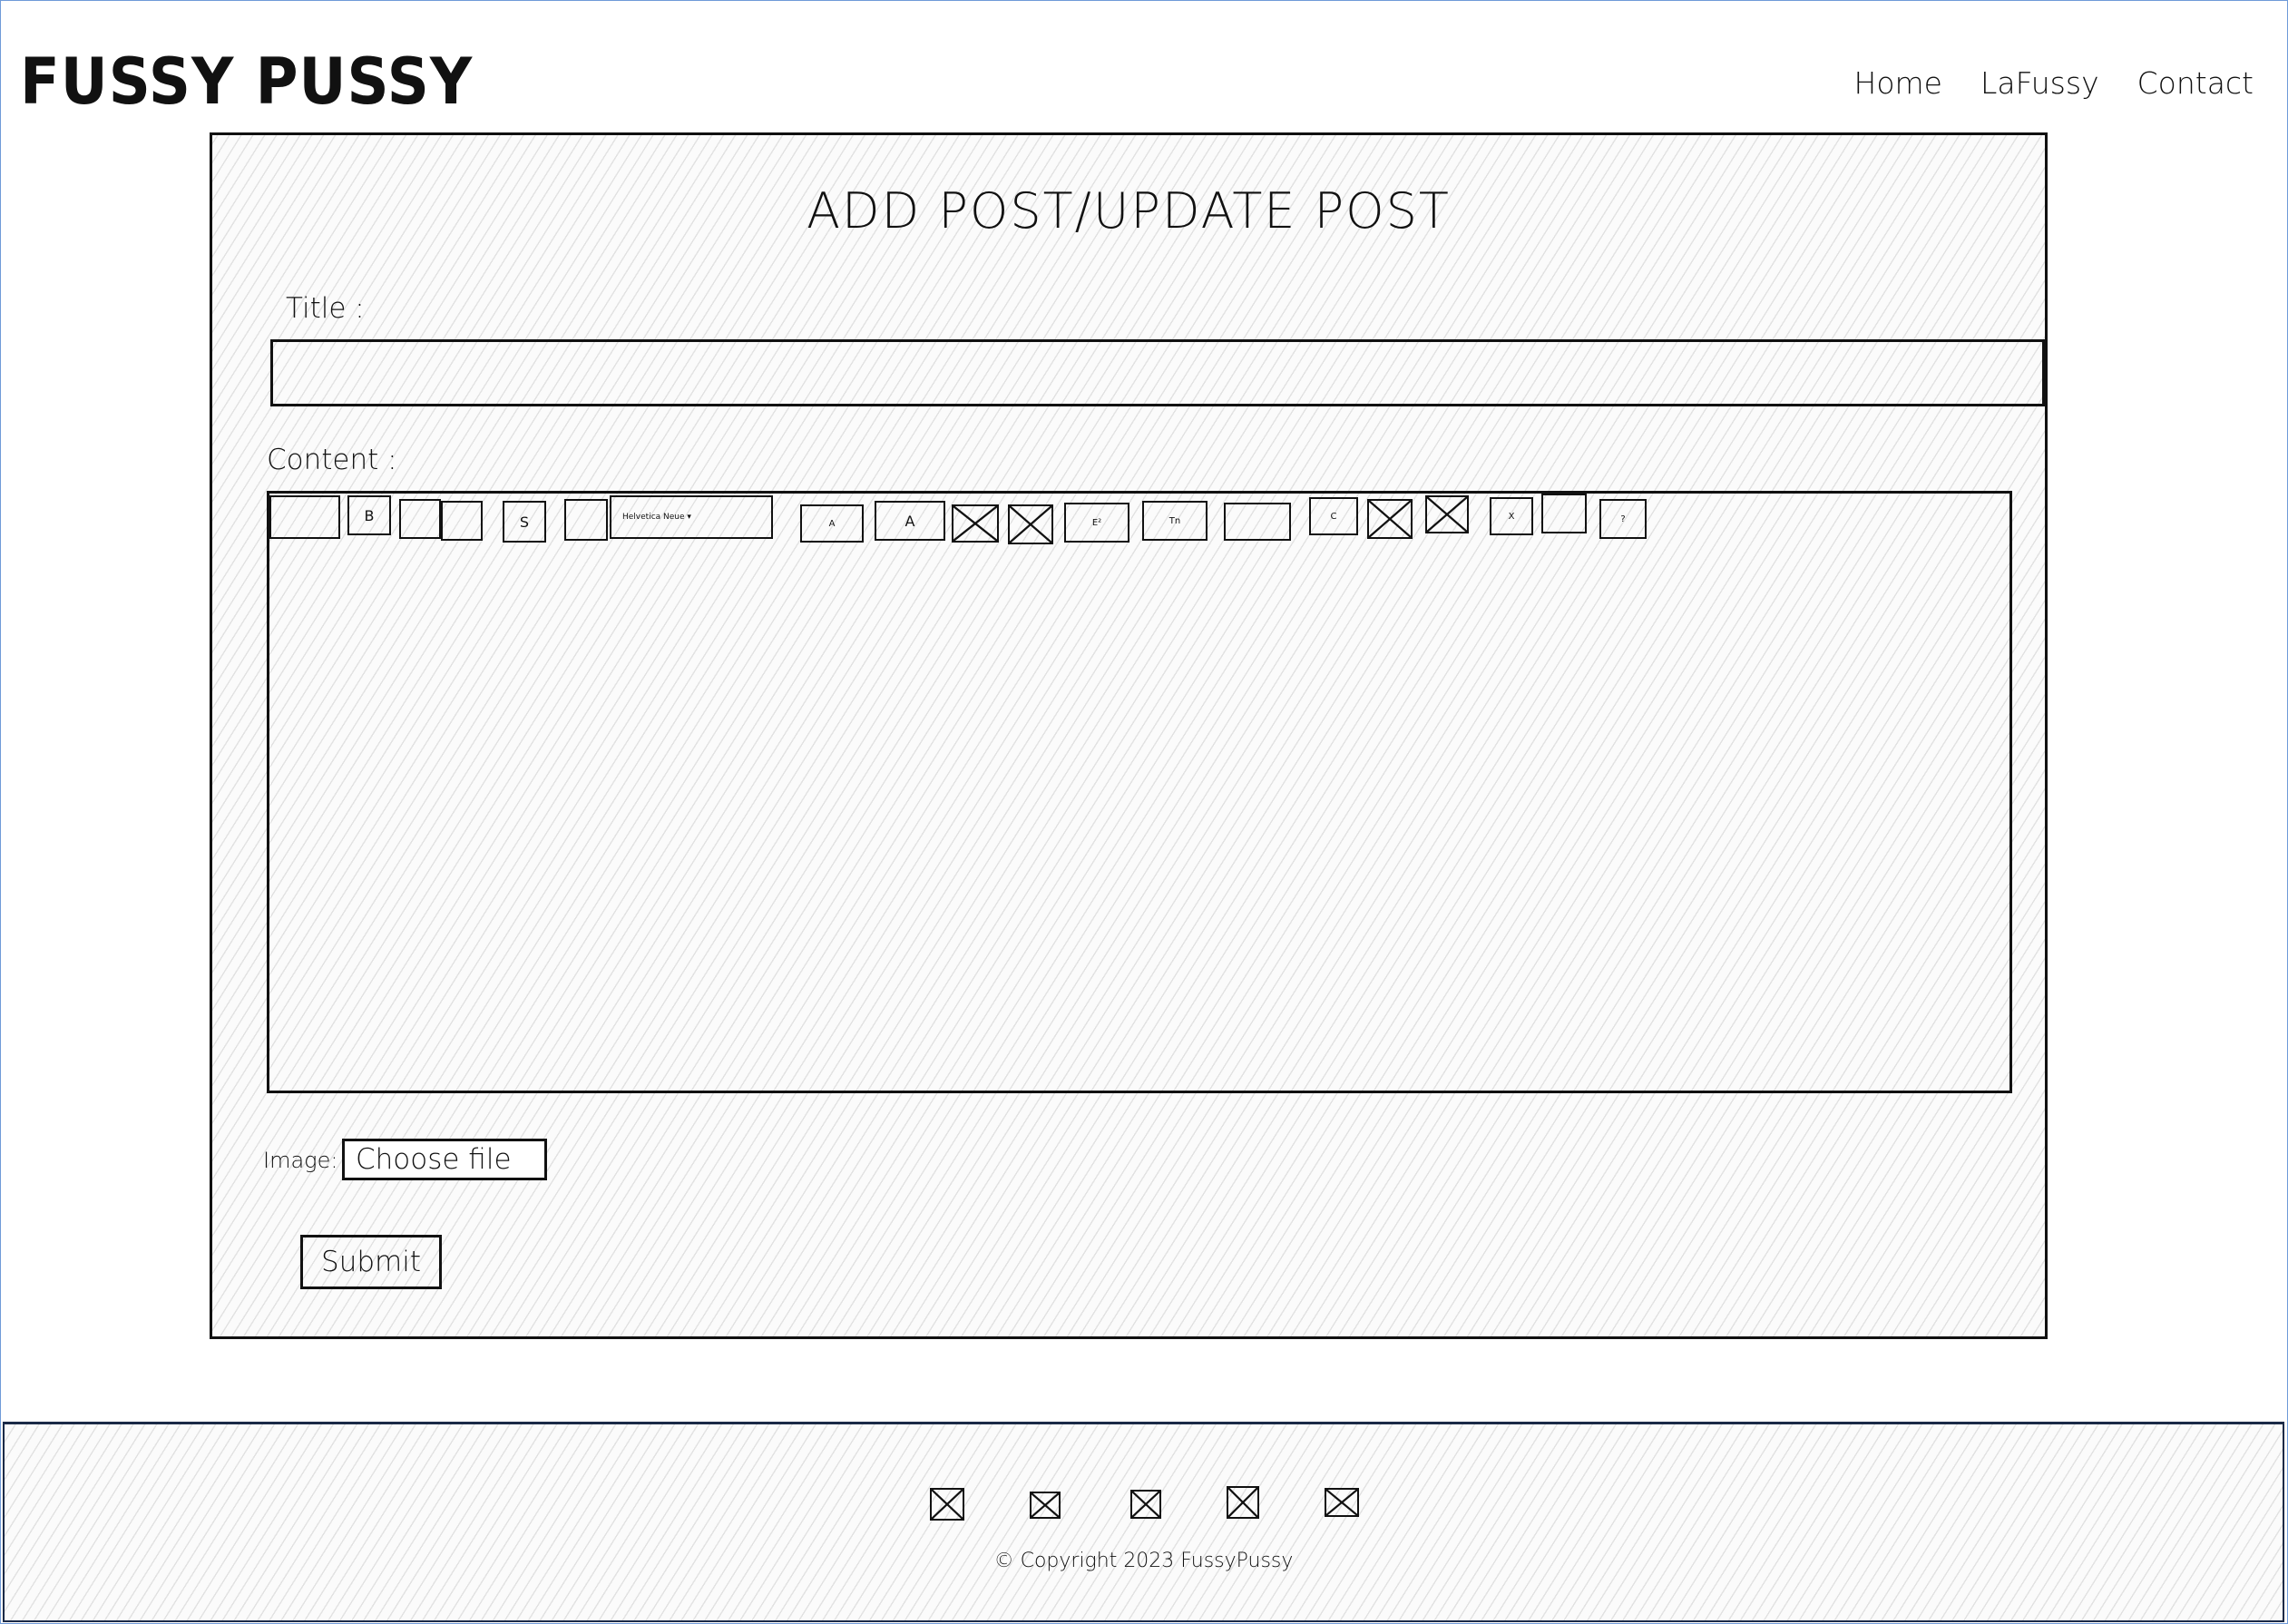 This screenshot has height=1624, width=2288. Describe the element at coordinates (1333, 516) in the screenshot. I see `code-button: C` at that location.